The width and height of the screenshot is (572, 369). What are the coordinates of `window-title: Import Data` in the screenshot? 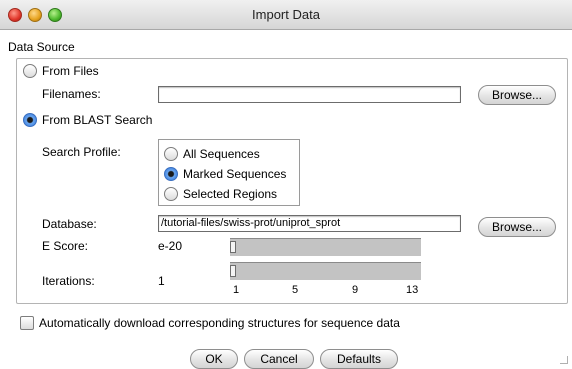 It's located at (286, 14).